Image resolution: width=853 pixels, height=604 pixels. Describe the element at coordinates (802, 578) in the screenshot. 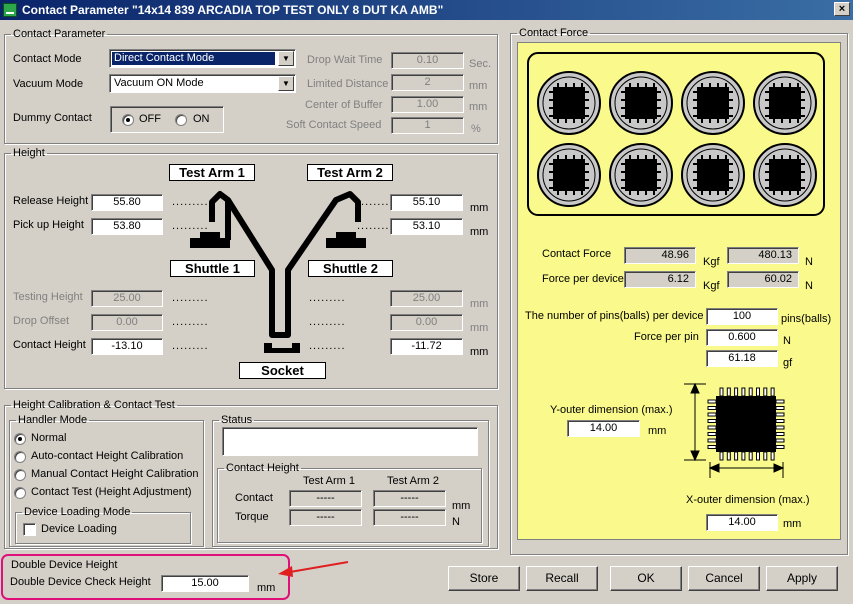

I see `apply-button: Apply` at that location.